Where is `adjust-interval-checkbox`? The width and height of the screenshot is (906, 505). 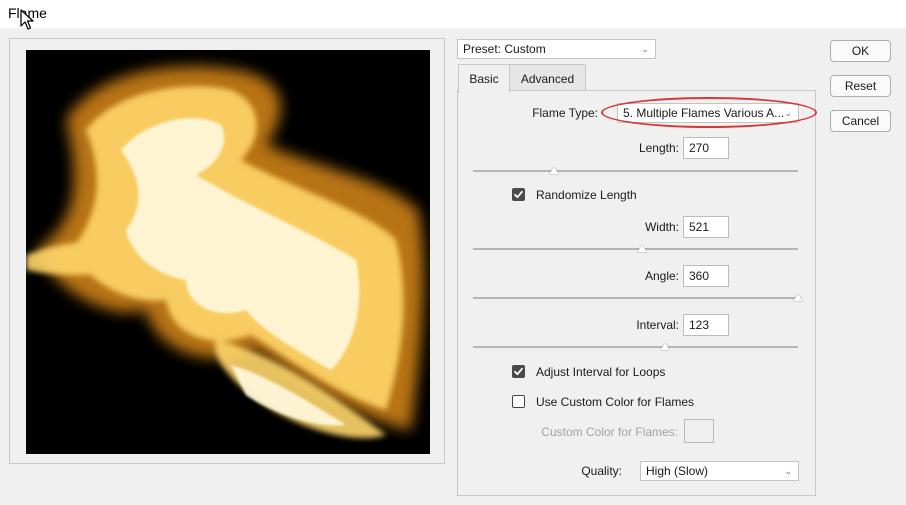 adjust-interval-checkbox is located at coordinates (518, 371).